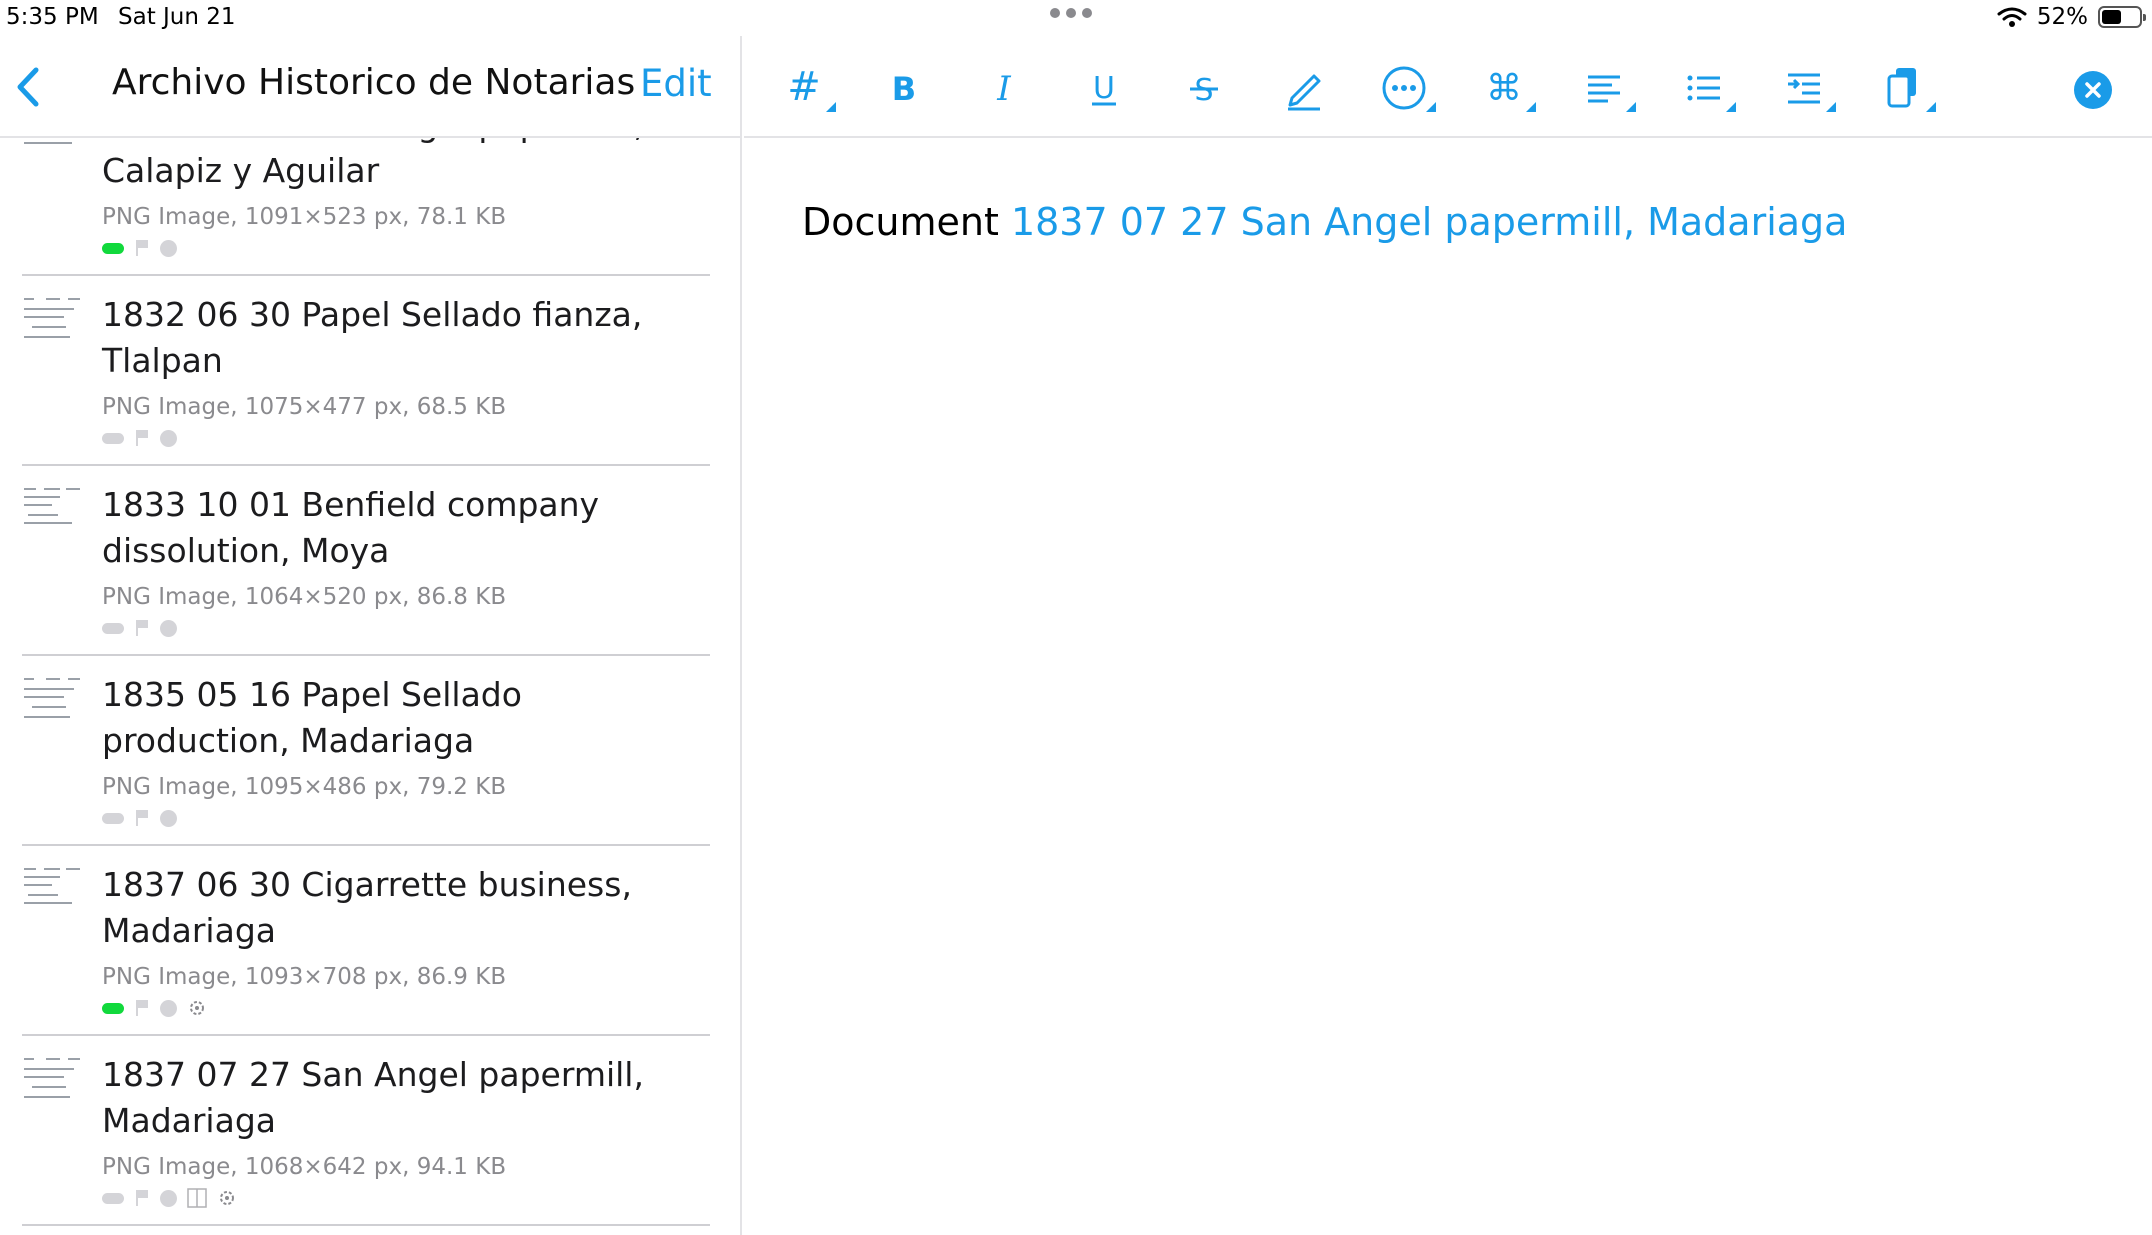  I want to click on bold-button: B, so click(904, 88).